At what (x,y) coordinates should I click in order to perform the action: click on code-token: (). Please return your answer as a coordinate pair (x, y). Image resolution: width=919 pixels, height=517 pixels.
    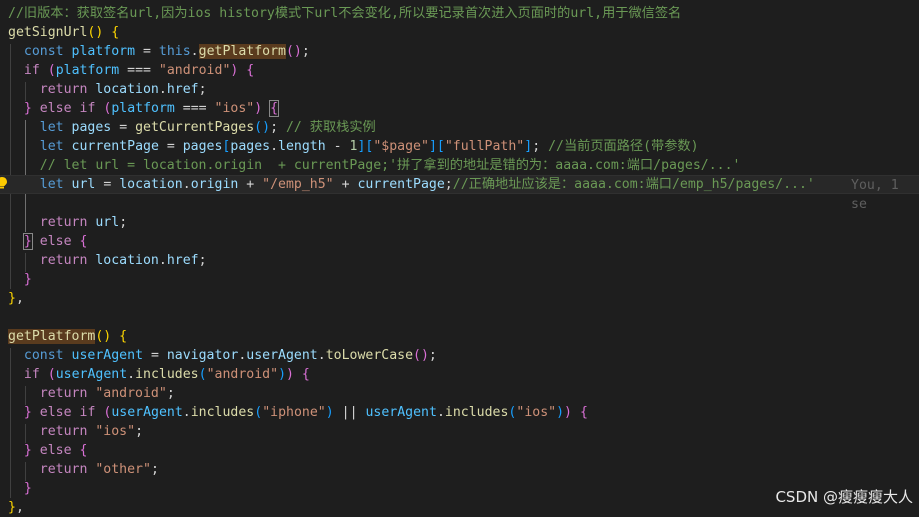
    Looking at the image, I should click on (99, 32).